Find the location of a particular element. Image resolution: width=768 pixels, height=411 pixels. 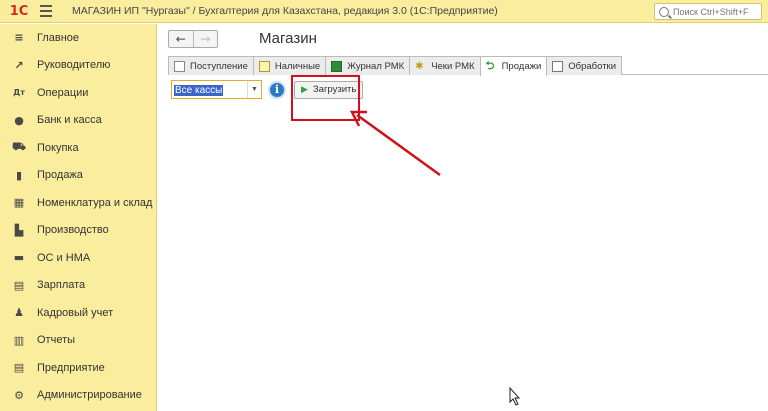

history-nav: ← → is located at coordinates (193, 39).